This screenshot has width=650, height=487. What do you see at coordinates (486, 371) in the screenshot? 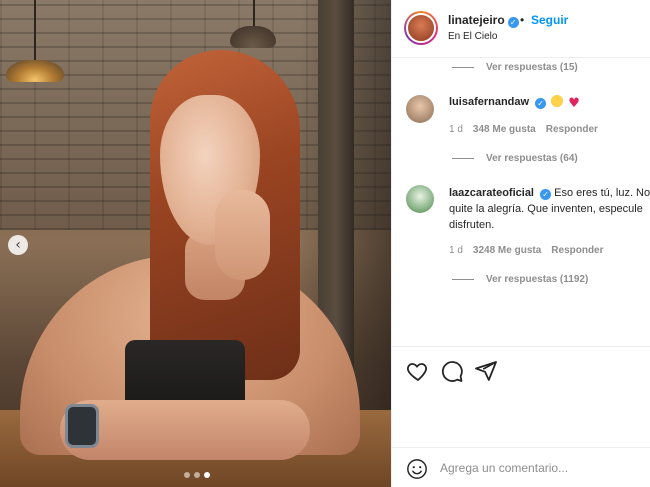
I see `share-icon` at bounding box center [486, 371].